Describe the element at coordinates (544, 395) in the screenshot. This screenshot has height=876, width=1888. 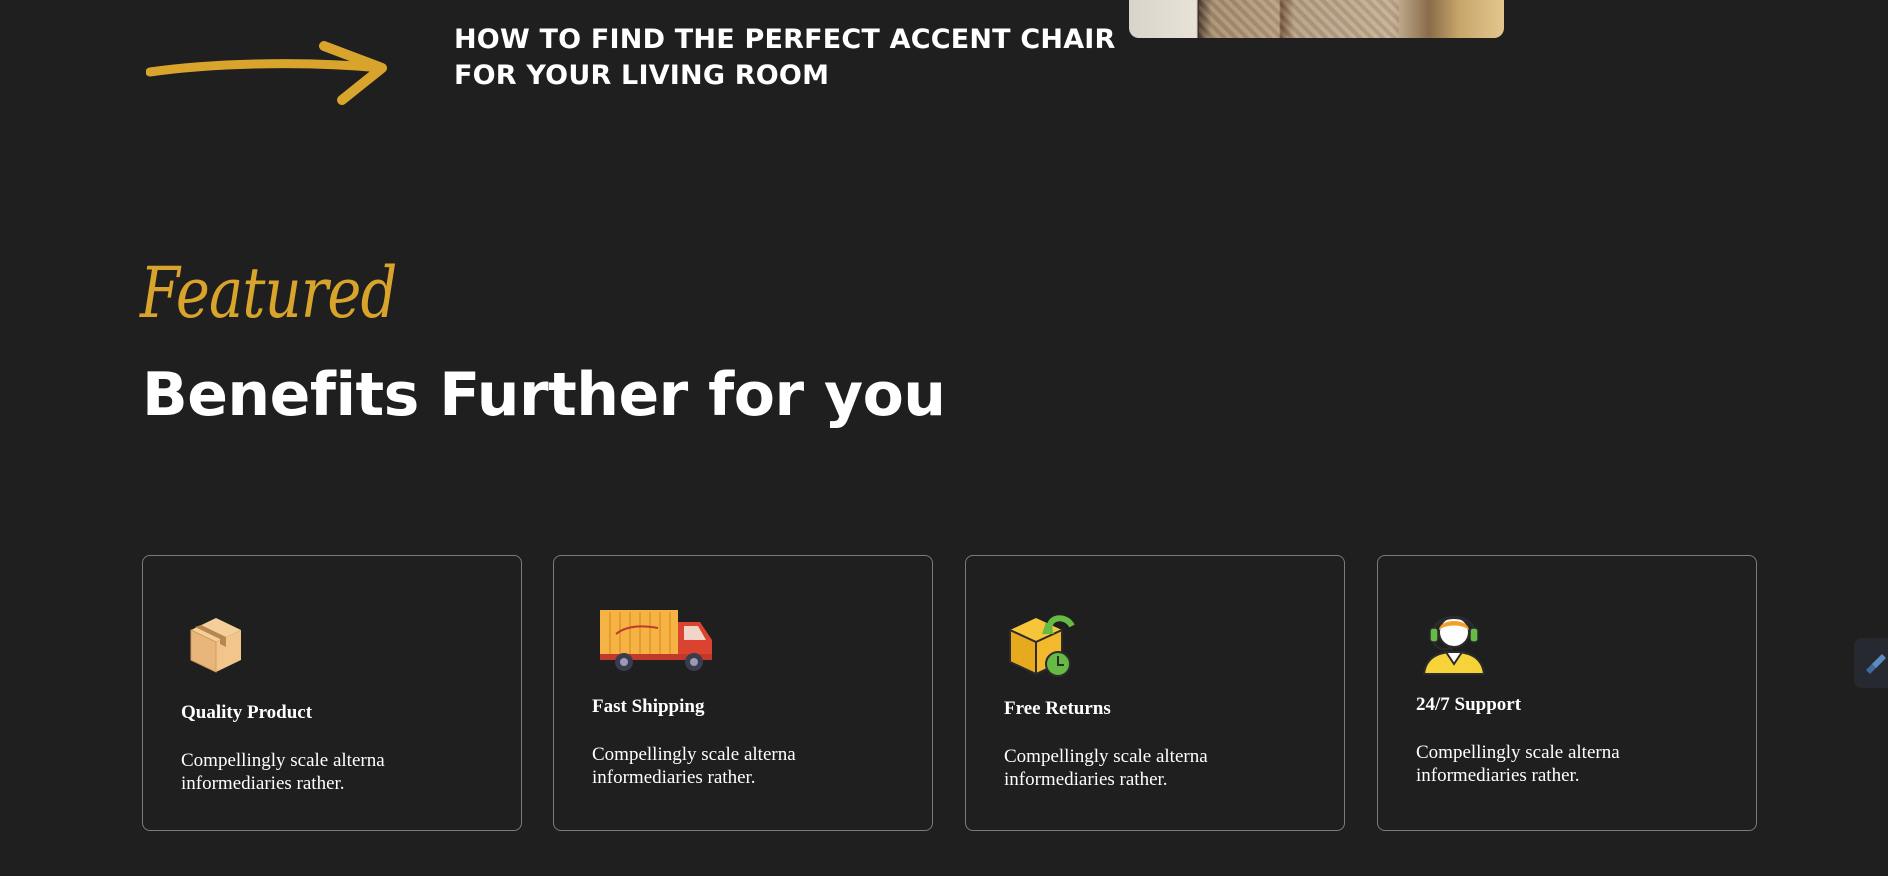
I see `section-heading: Benefits Further for you` at that location.